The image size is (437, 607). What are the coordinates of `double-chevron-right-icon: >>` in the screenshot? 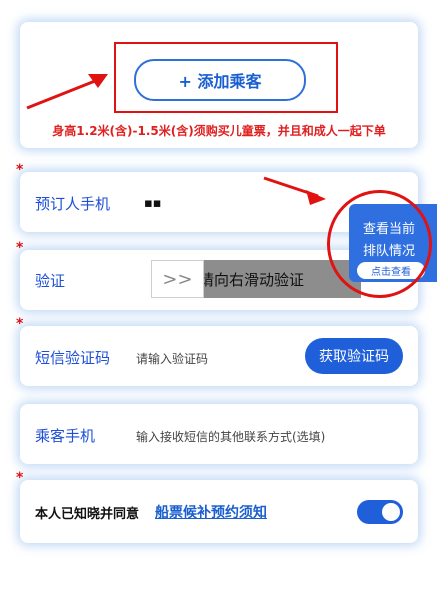 It's located at (177, 279).